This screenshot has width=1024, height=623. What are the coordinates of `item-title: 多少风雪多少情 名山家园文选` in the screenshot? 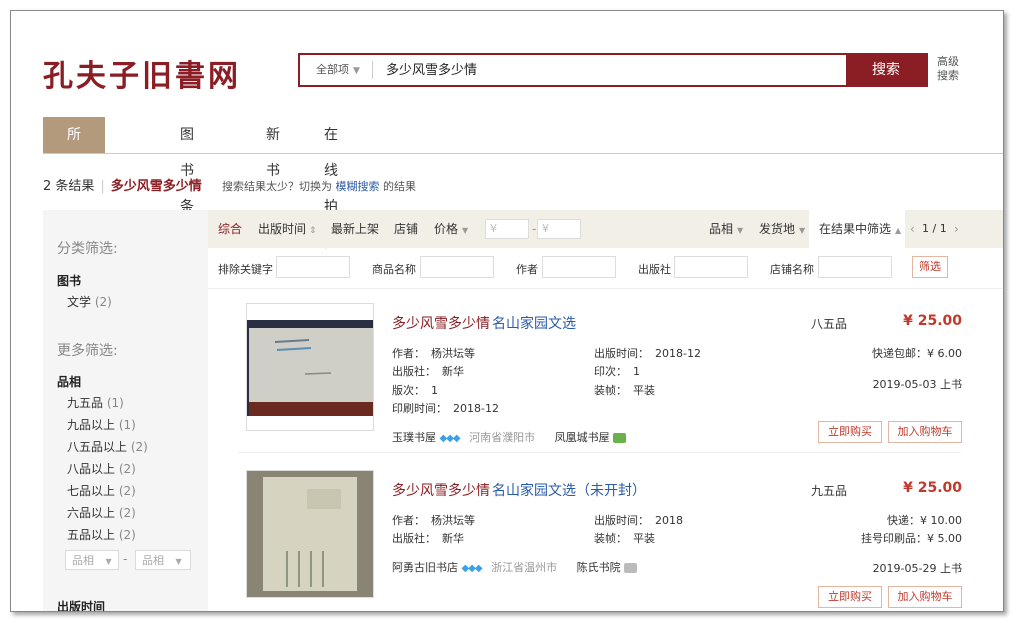 It's located at (484, 323).